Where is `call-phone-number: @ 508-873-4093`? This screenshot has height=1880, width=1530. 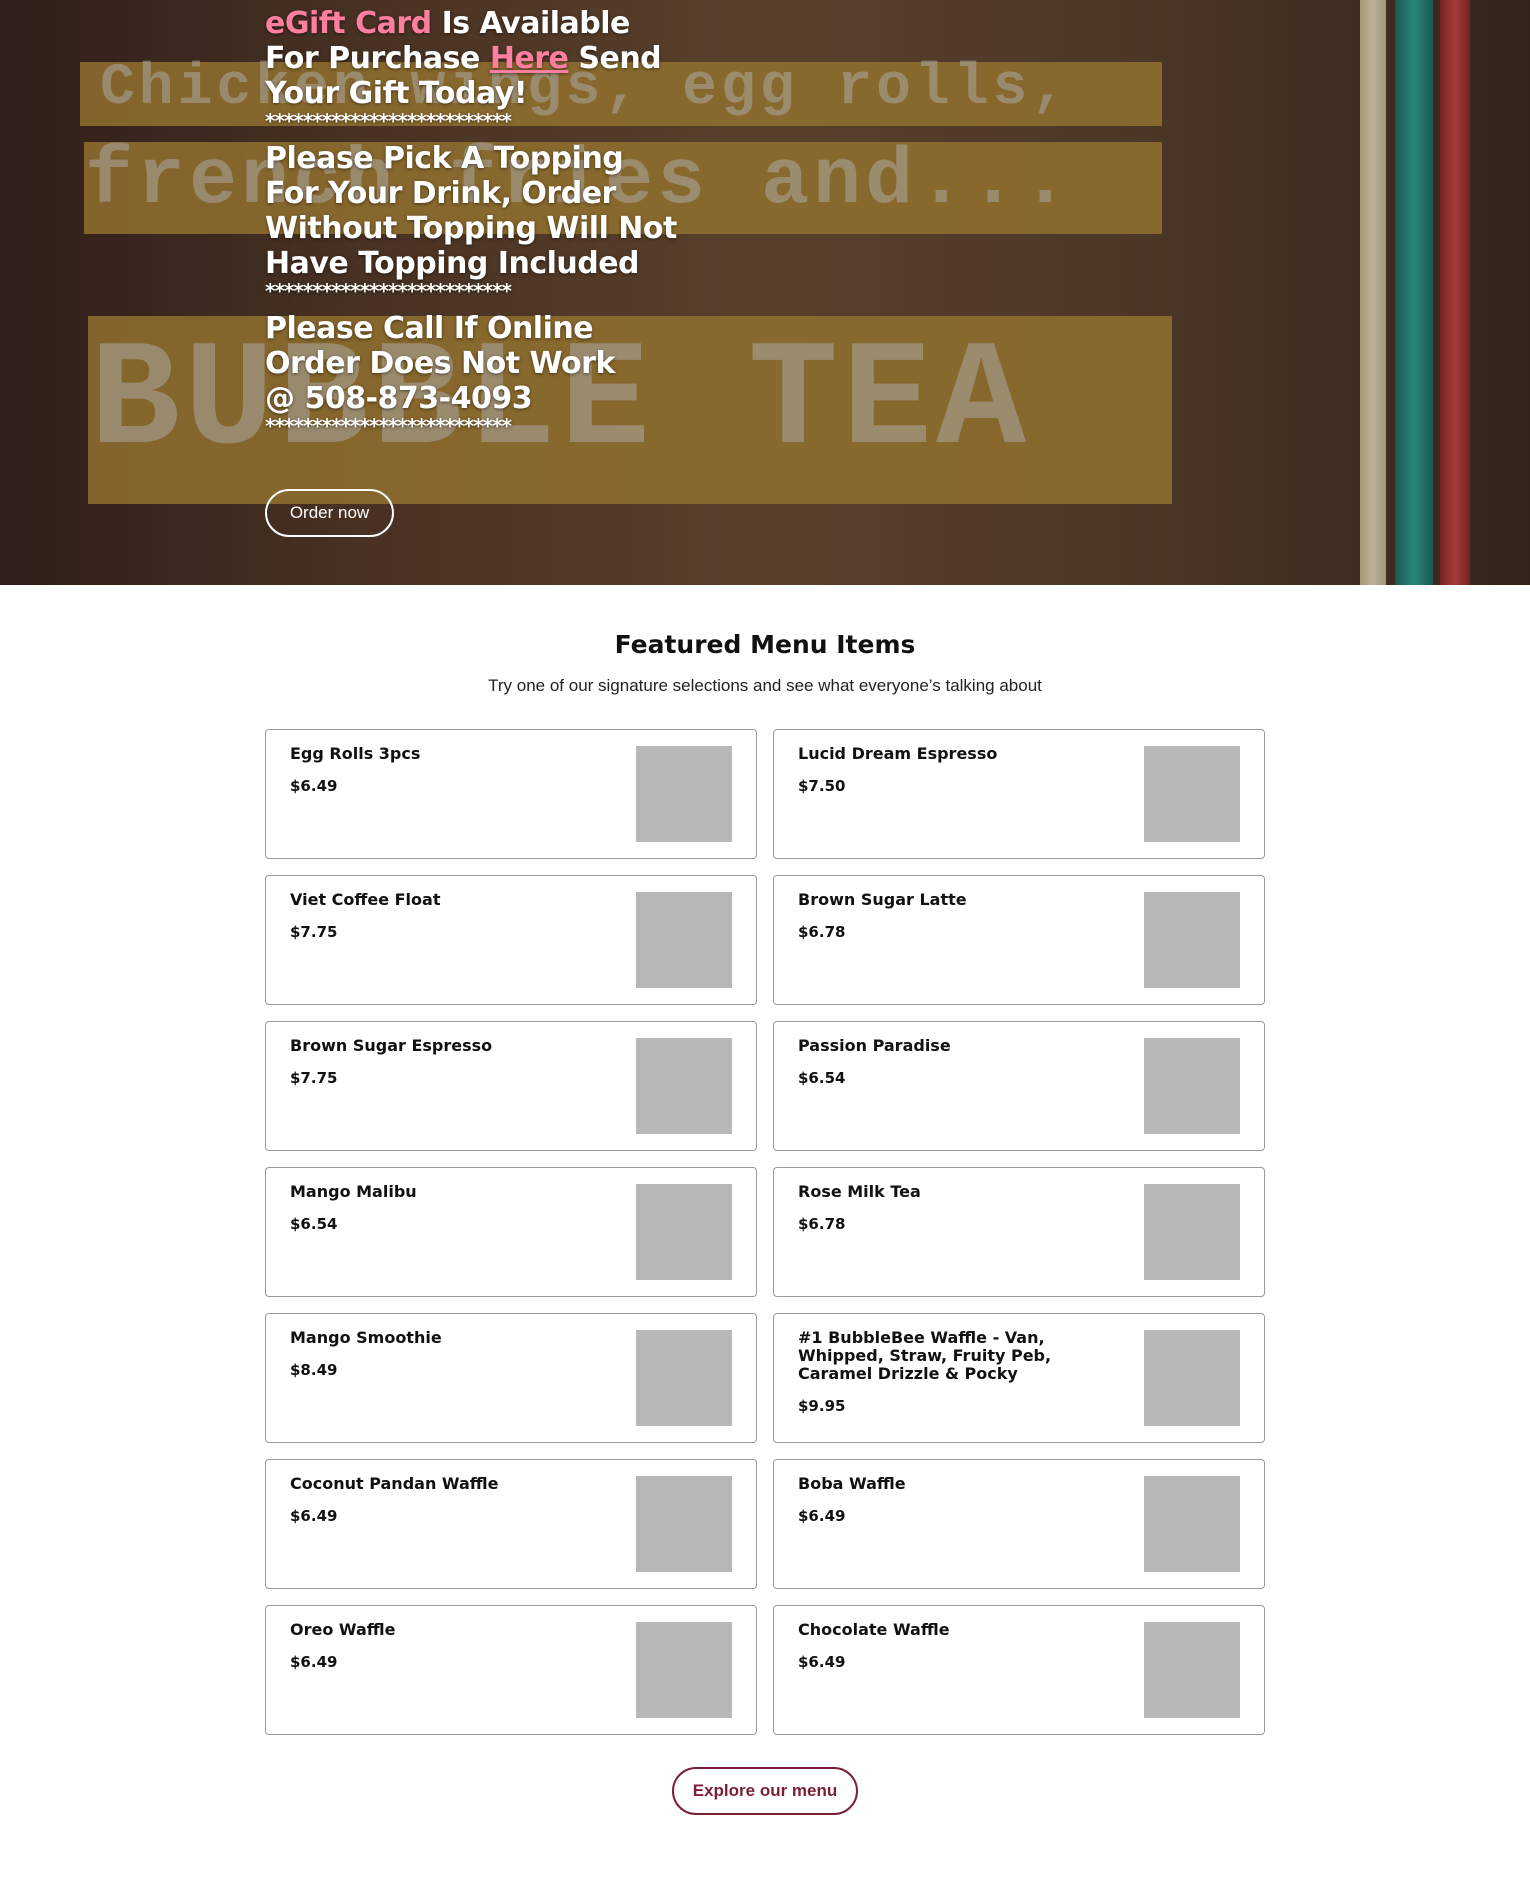
call-phone-number: @ 508-873-4093 is located at coordinates (399, 398).